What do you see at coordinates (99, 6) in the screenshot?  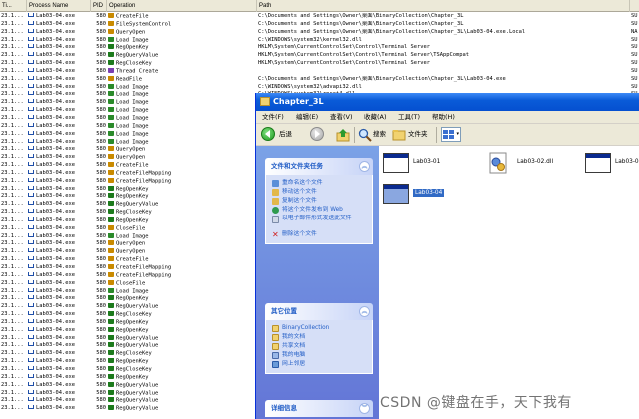 I see `column-pid: PID` at bounding box center [99, 6].